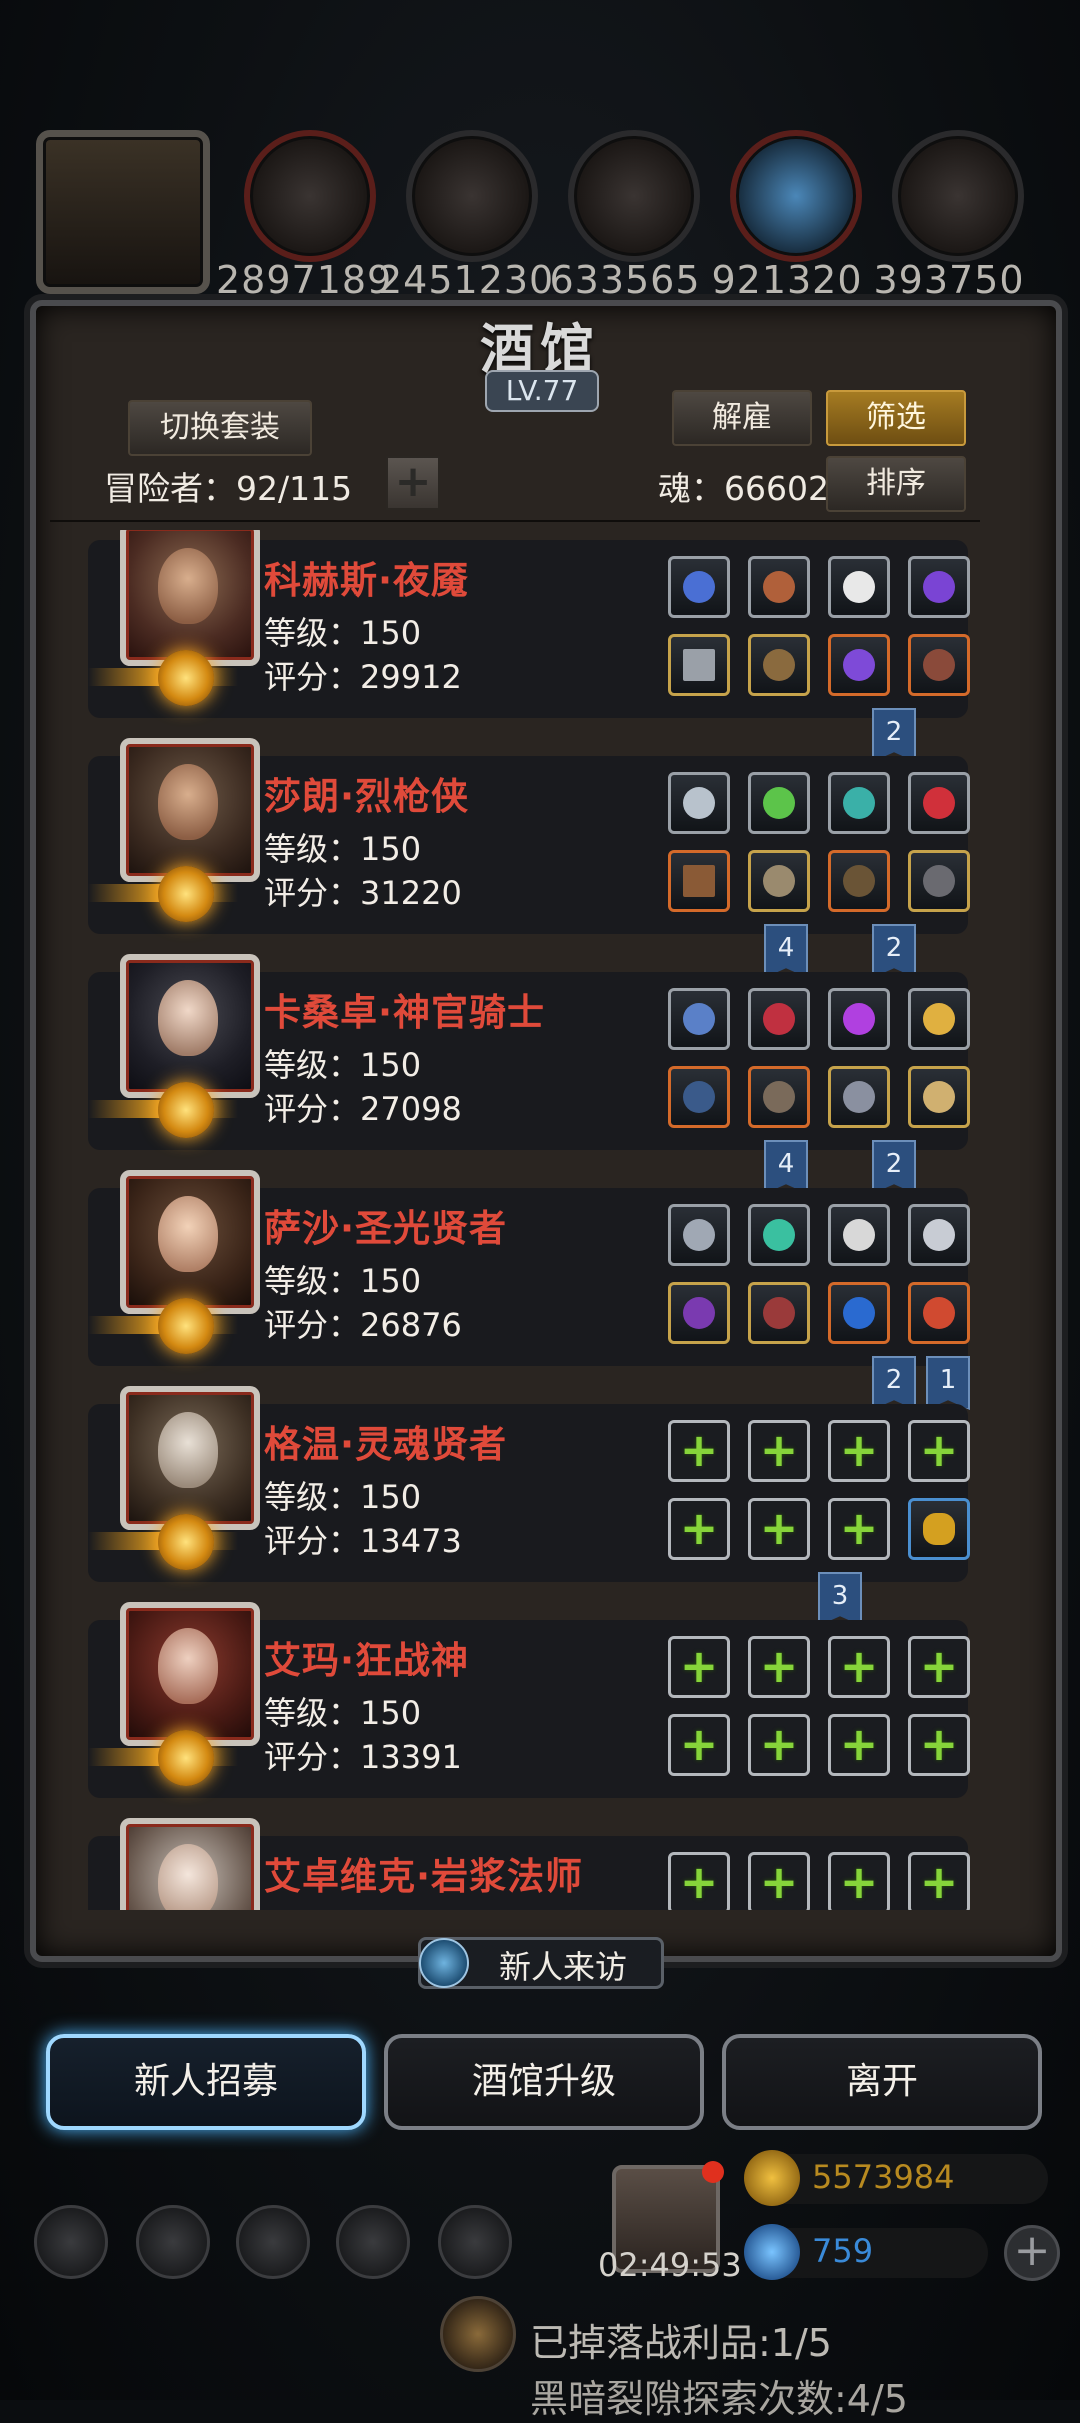  I want to click on gold-ring-slot-icon, so click(939, 1529).